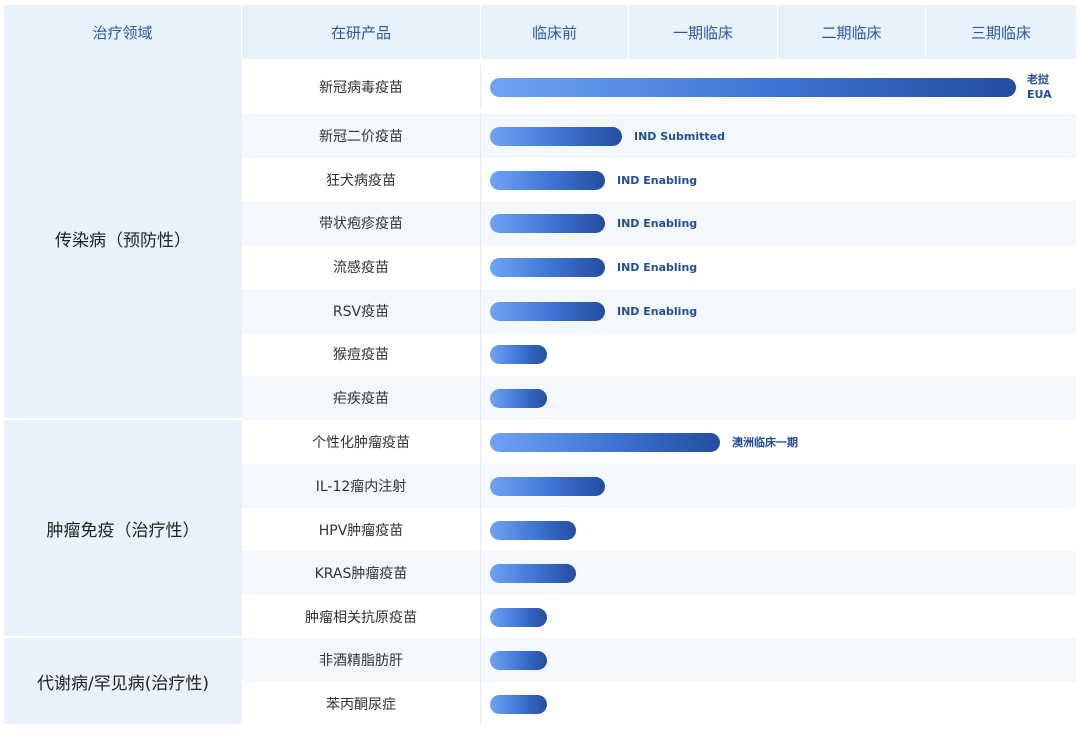 This screenshot has height=733, width=1080. I want to click on product-row-rabies: 狂犬病疫苗 IND Enabling, so click(659, 180).